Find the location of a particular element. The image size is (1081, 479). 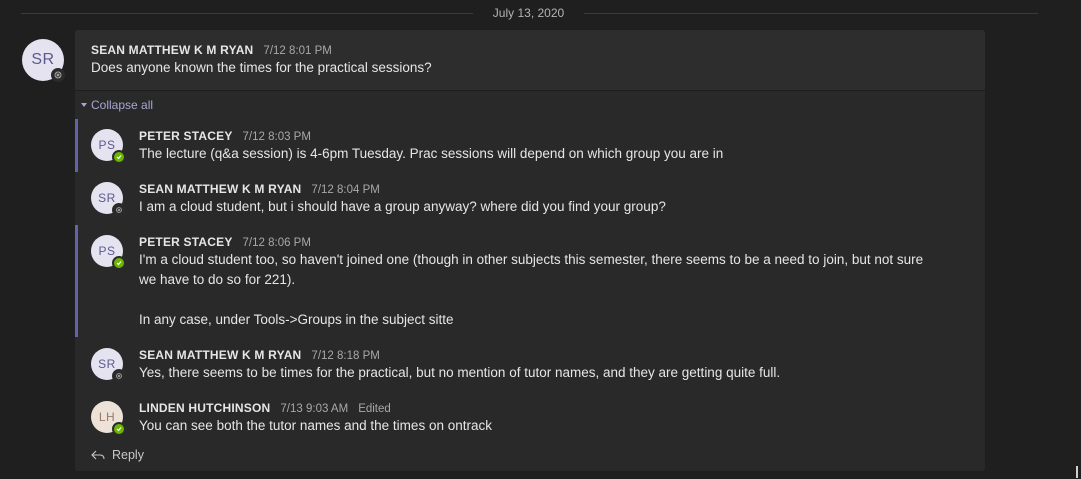

collapse-all-label: Collapse all is located at coordinates (122, 105).